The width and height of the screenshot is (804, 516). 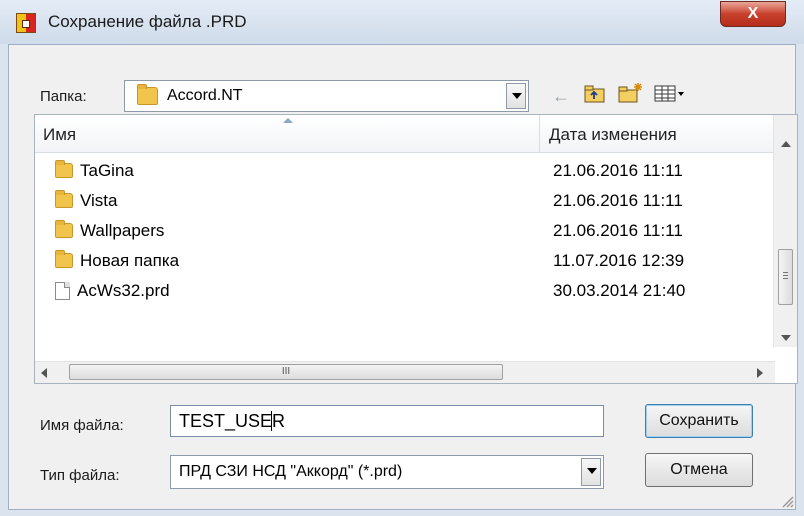 What do you see at coordinates (62, 290) in the screenshot?
I see `document-icon` at bounding box center [62, 290].